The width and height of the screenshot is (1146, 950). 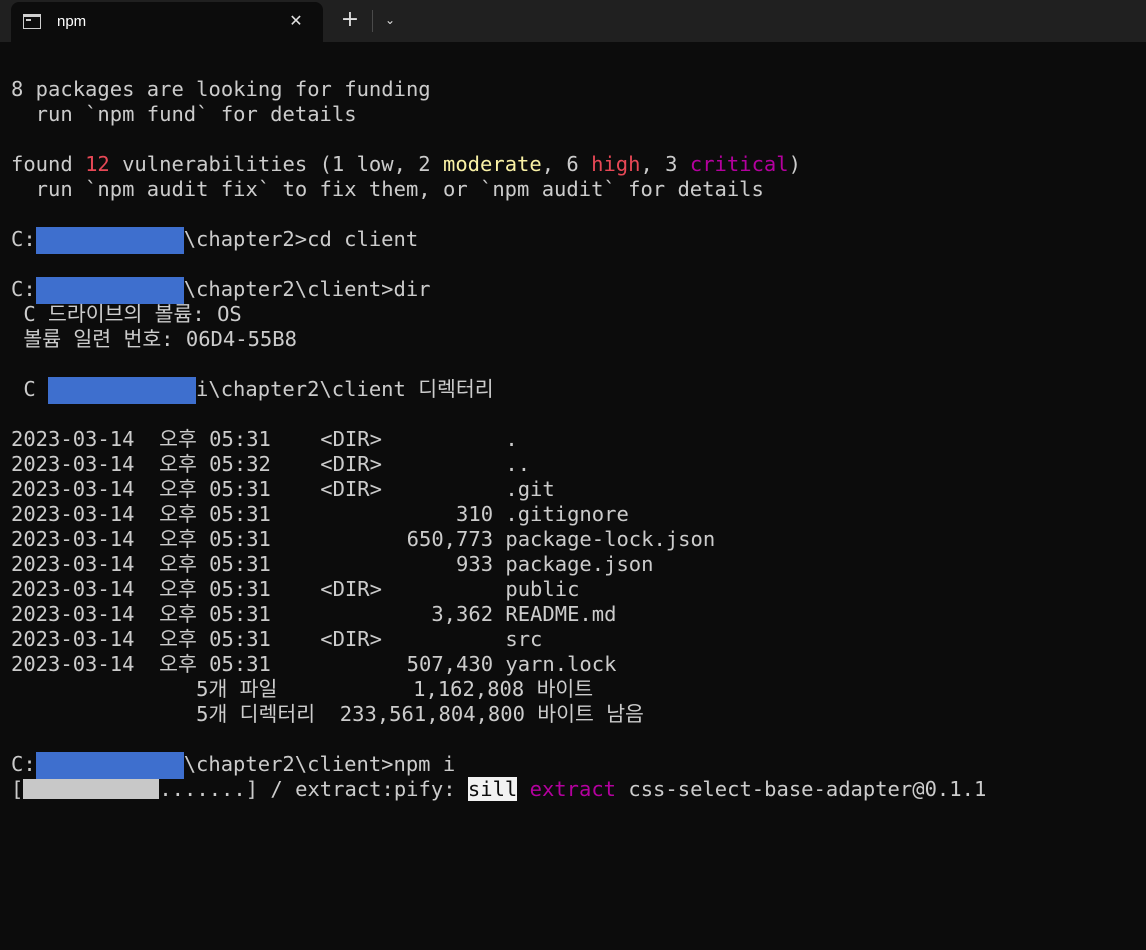 I want to click on progress-bar-fill, so click(x=91, y=789).